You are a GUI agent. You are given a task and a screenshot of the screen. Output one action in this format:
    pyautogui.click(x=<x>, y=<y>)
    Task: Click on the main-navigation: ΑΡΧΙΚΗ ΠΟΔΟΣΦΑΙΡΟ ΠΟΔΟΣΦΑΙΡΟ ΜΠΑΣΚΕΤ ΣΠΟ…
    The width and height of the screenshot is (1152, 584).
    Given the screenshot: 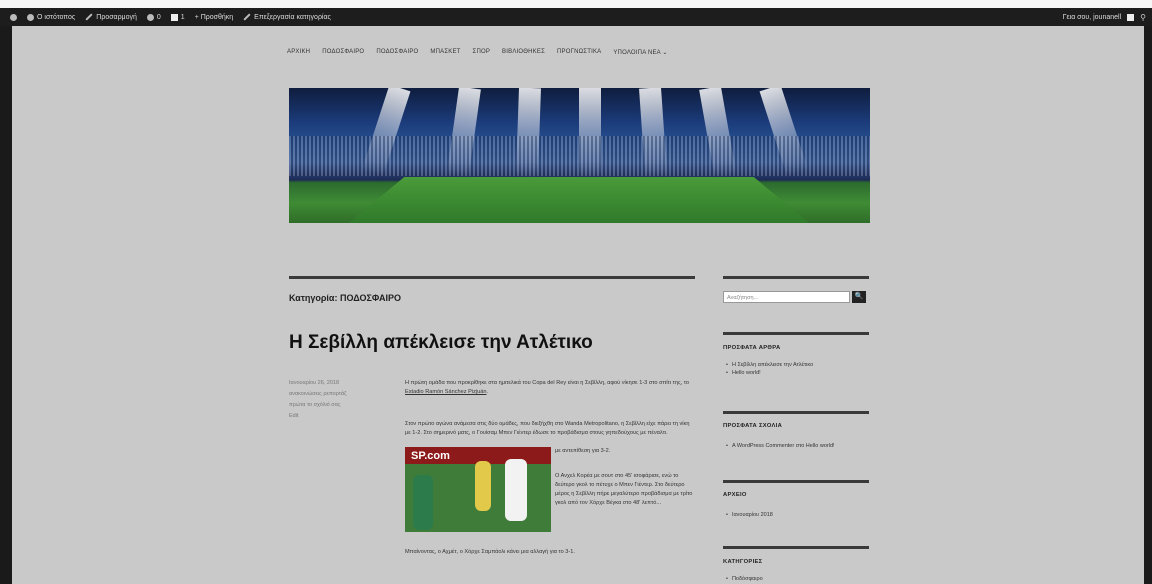 What is the action you would take?
    pyautogui.click(x=477, y=52)
    